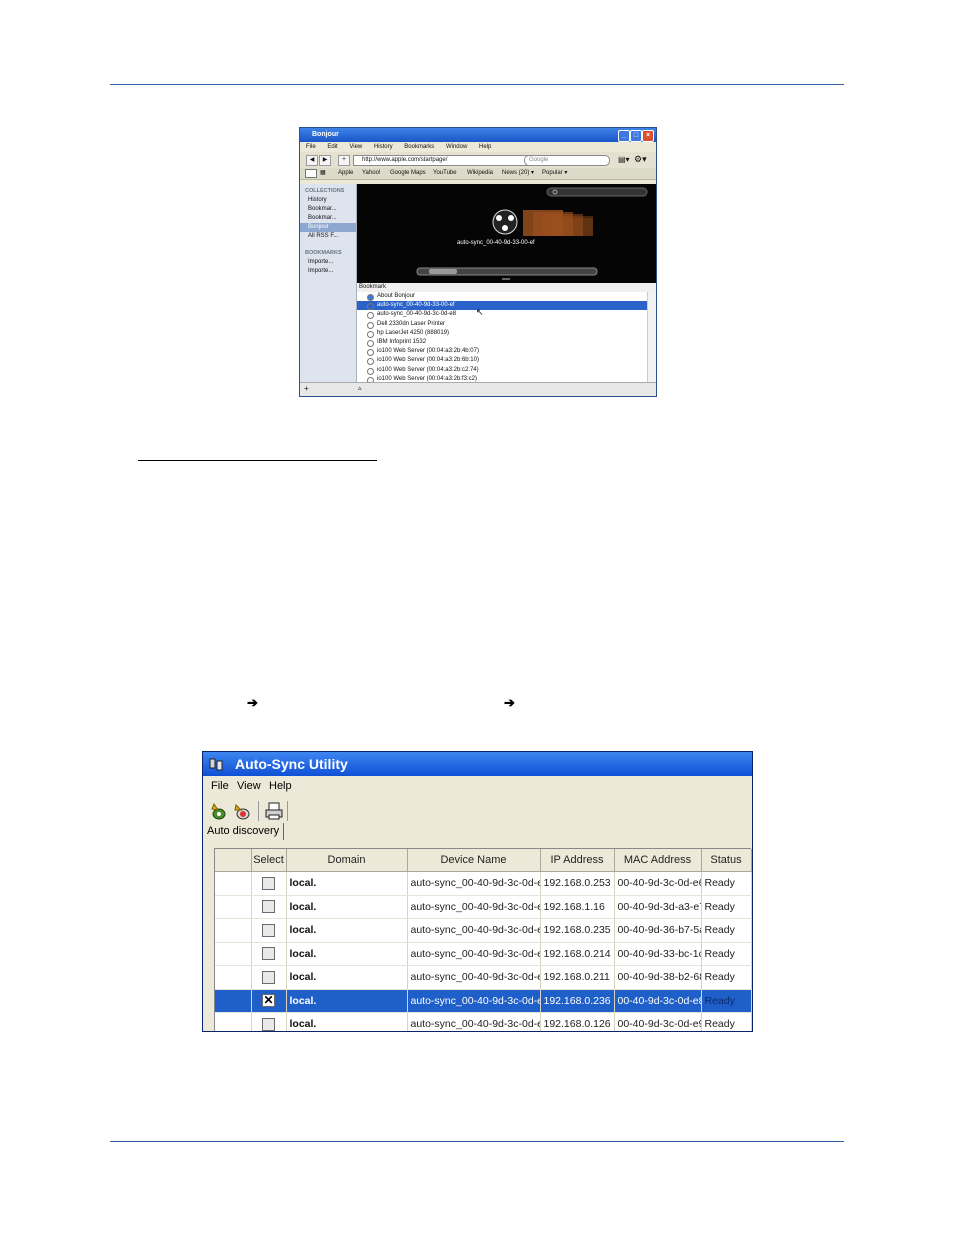 This screenshot has width=954, height=1235. Describe the element at coordinates (478, 389) in the screenshot. I see `safari-statusbar: + ▵` at that location.